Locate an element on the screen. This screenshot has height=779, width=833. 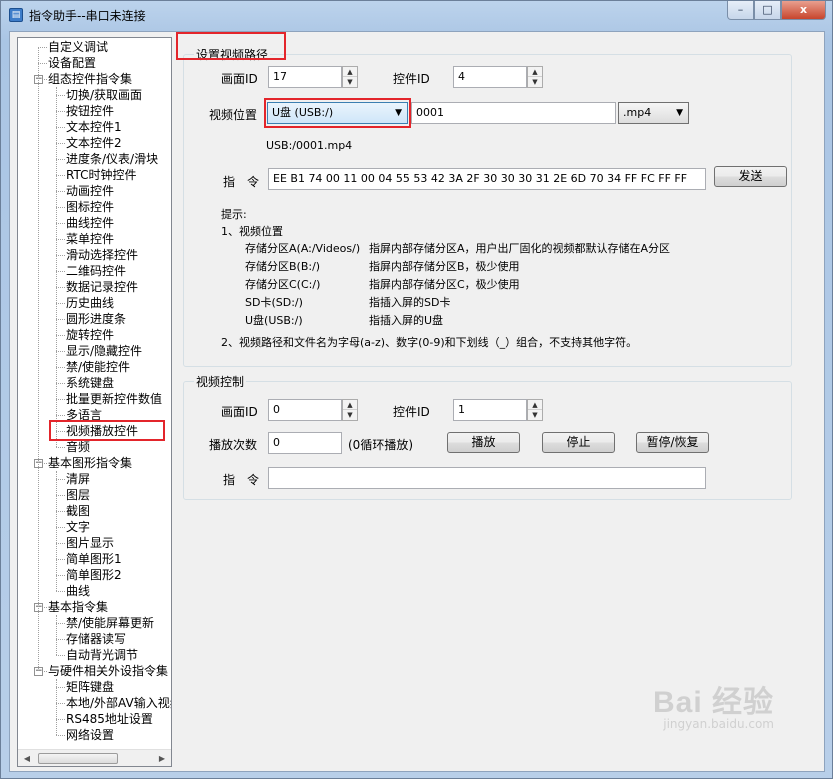
tree-item: 自动背光调节 is located at coordinates (102, 655).